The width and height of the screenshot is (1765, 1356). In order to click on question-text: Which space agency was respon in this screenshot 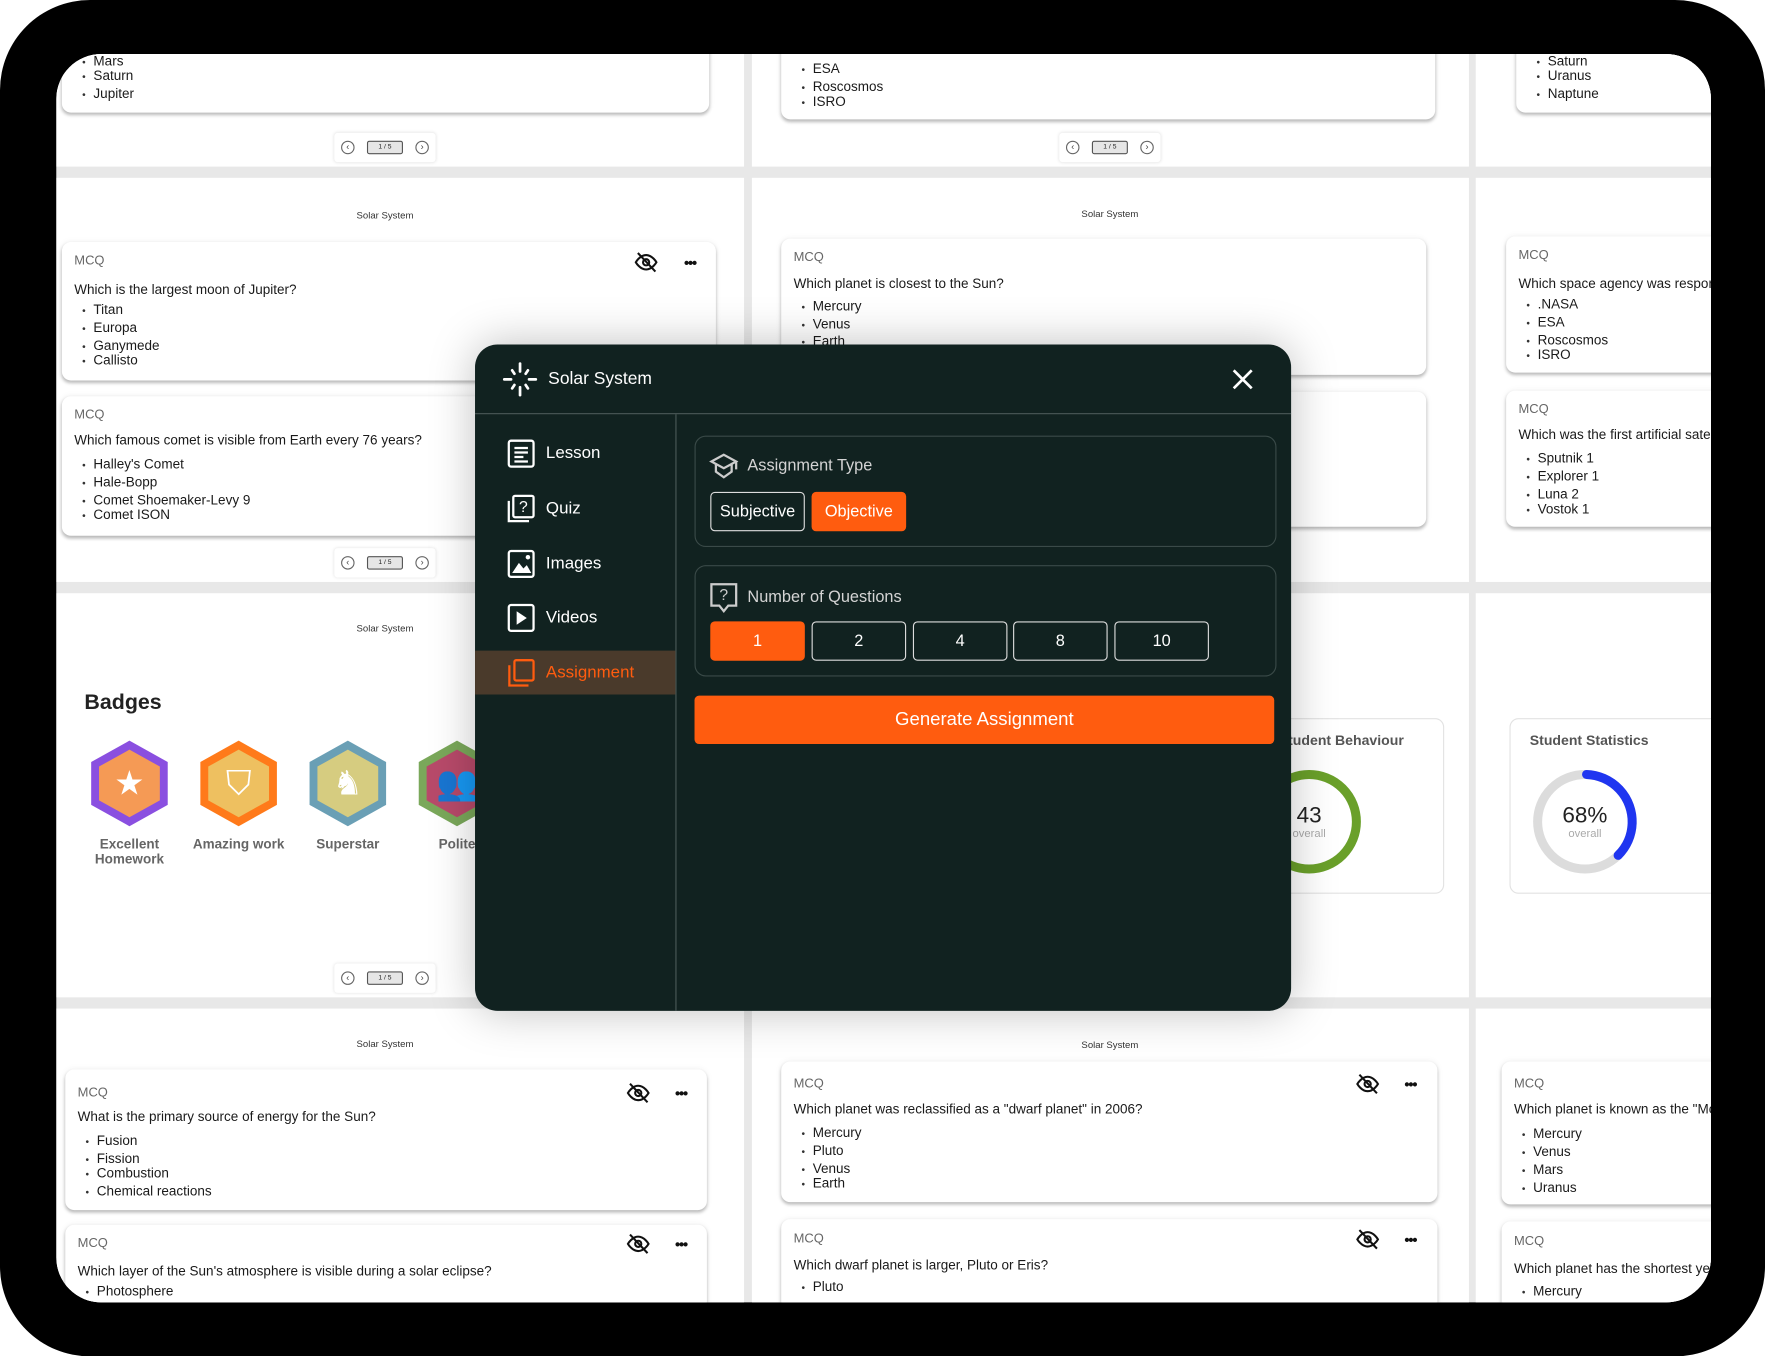, I will do `click(1614, 283)`.